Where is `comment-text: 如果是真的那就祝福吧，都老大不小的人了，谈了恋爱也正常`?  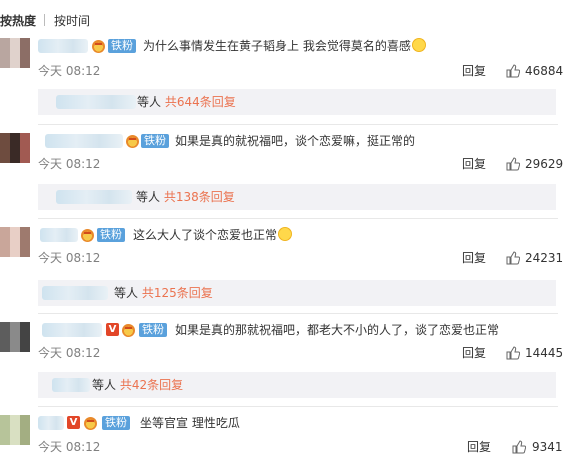
comment-text: 如果是真的那就祝福吧，都老大不小的人了，谈了恋爱也正常 is located at coordinates (337, 330).